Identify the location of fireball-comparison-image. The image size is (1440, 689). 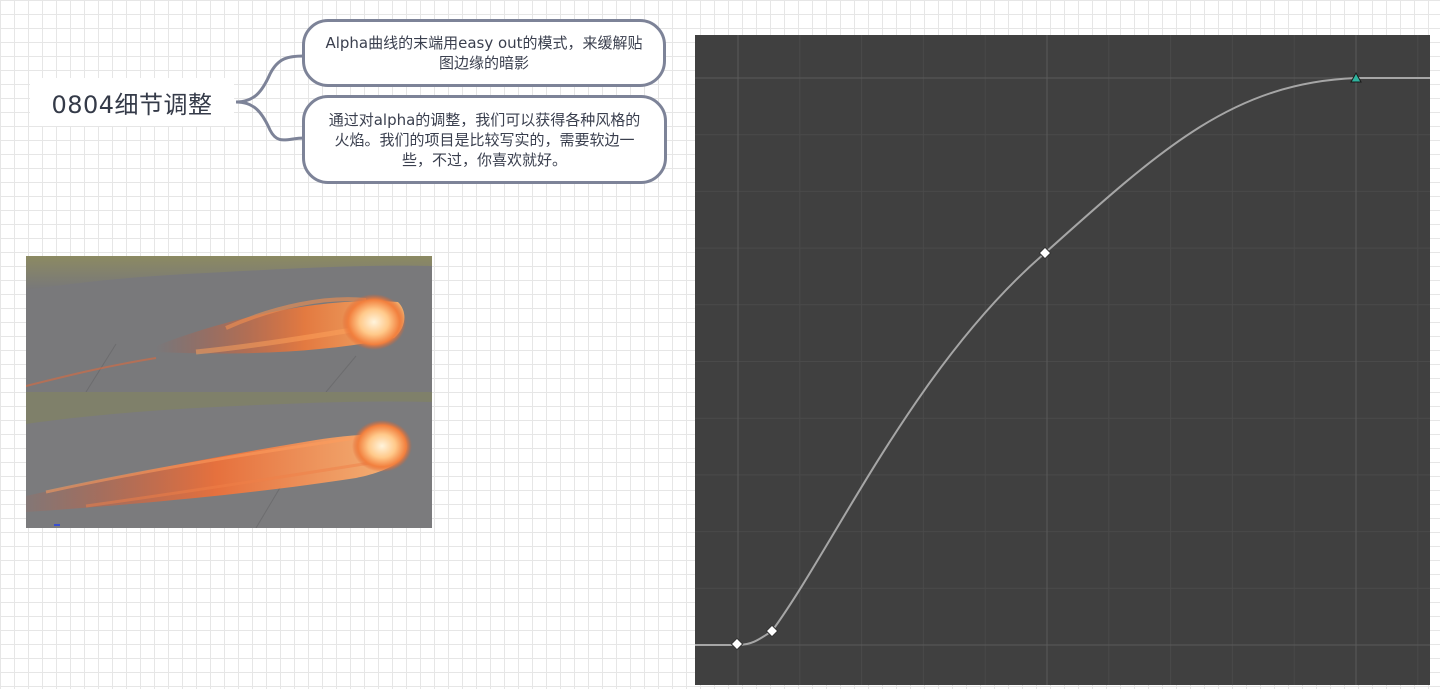
(229, 392).